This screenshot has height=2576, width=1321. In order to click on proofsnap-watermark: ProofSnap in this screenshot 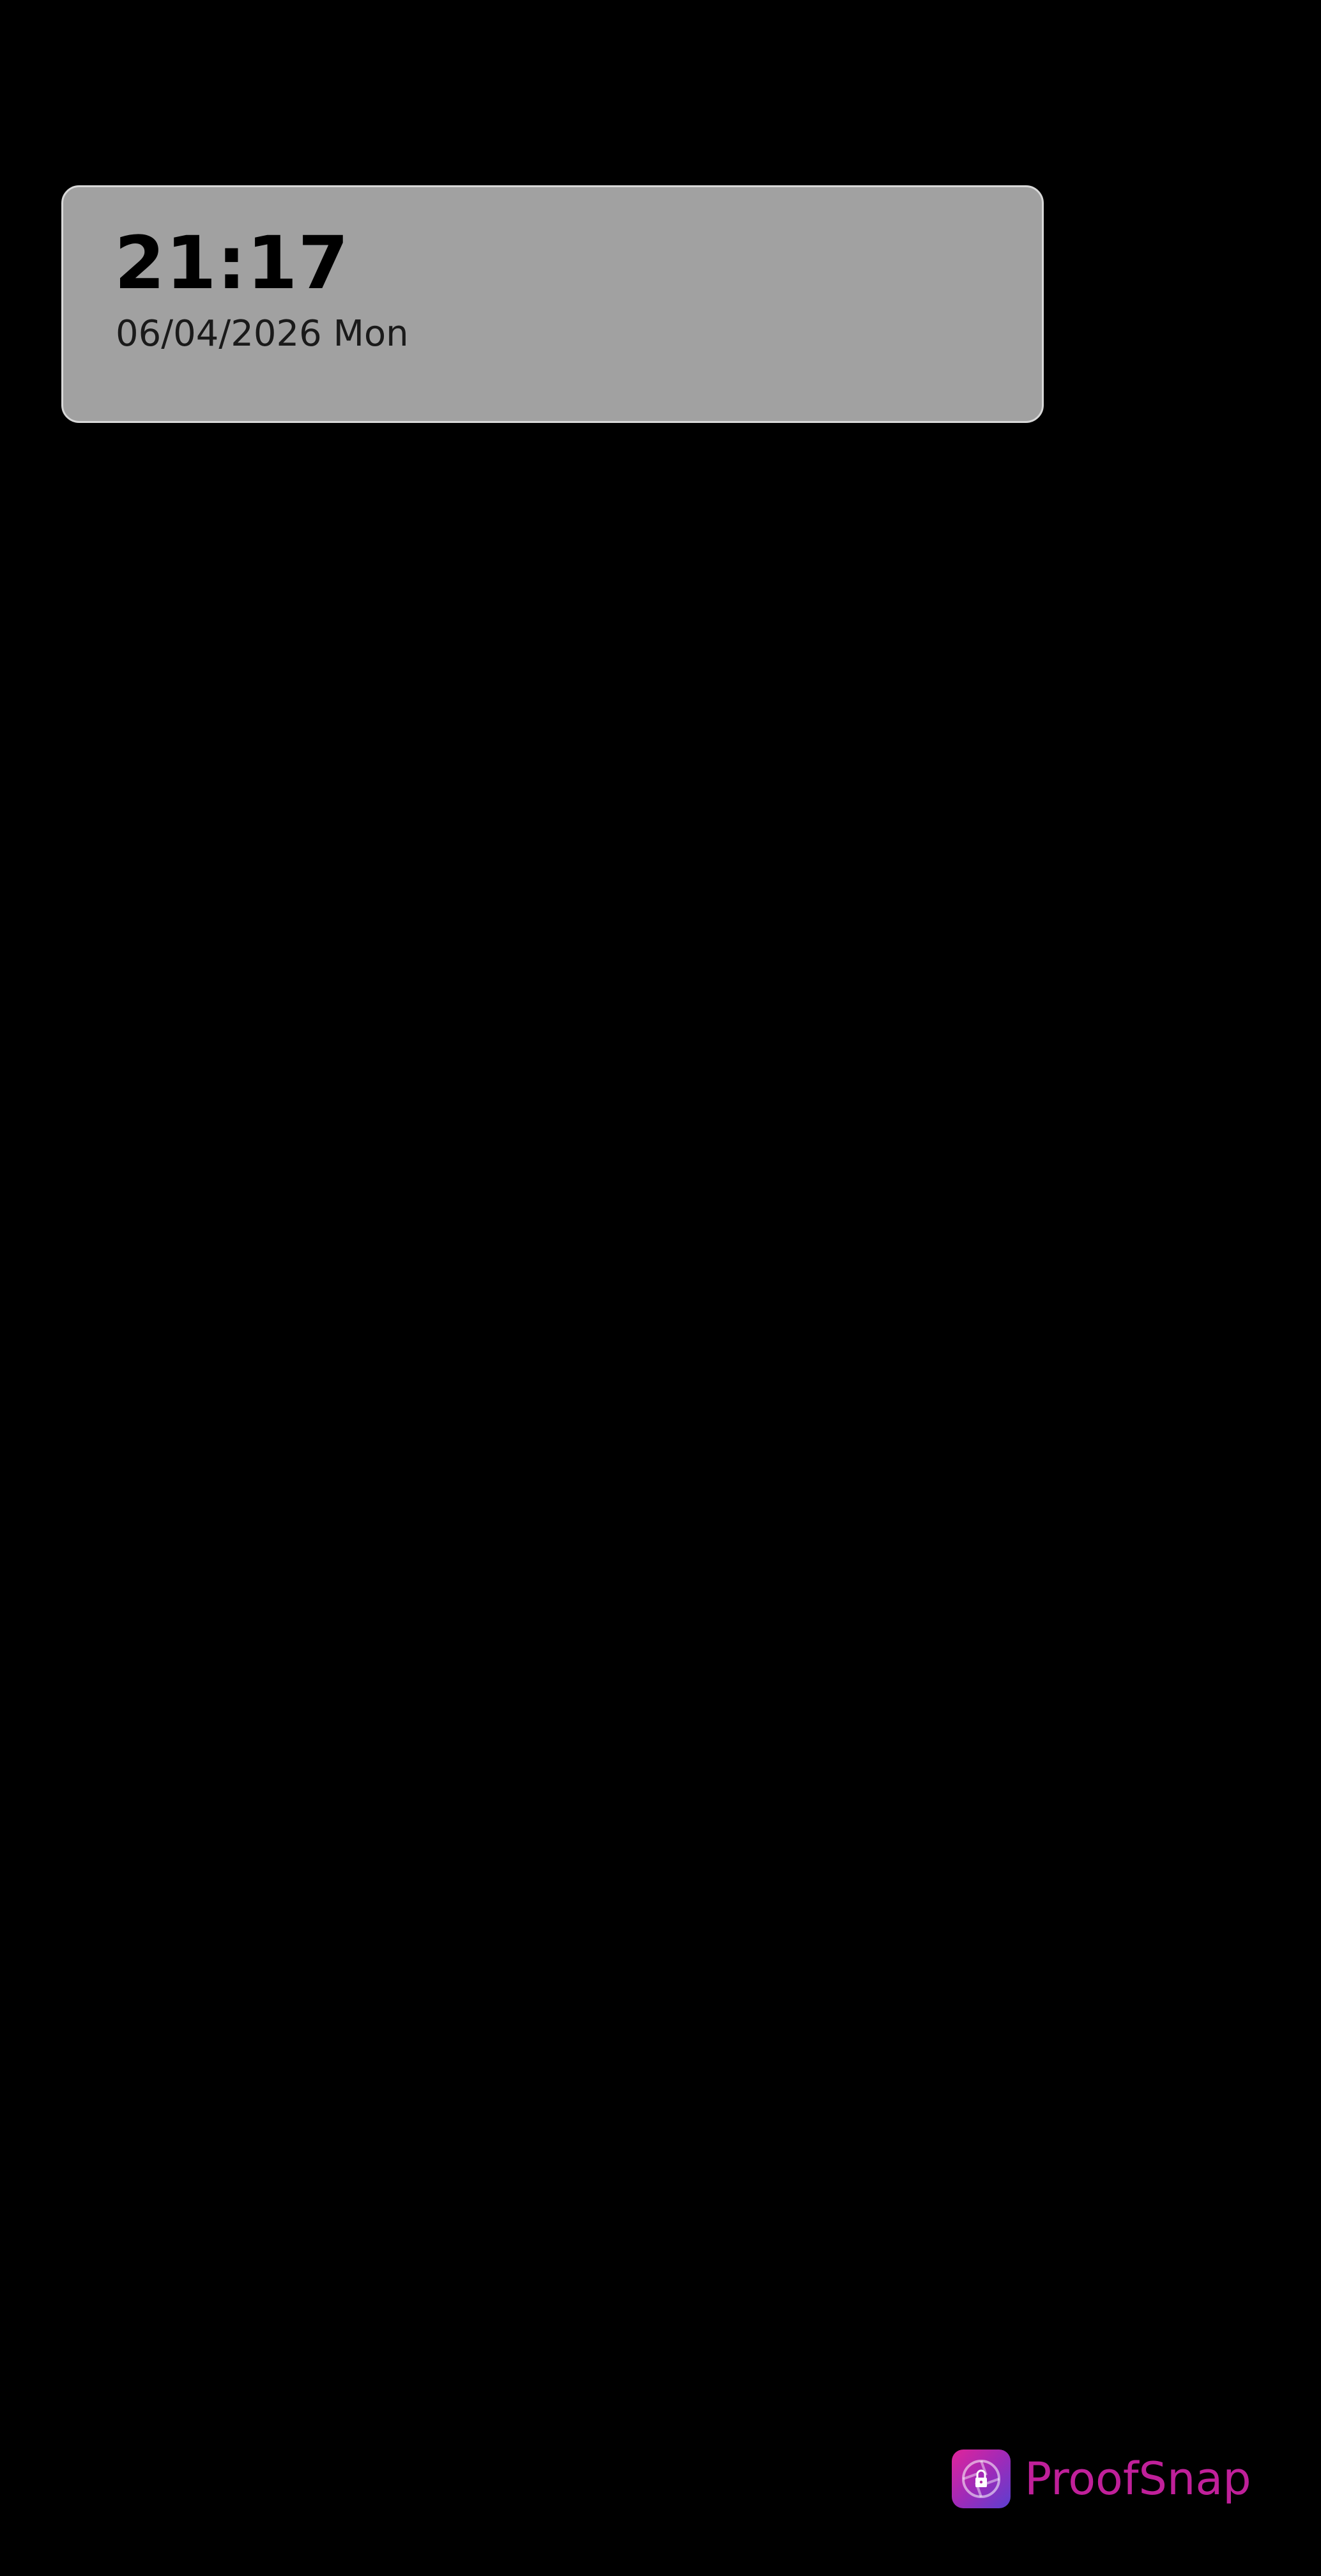, I will do `click(1101, 2479)`.